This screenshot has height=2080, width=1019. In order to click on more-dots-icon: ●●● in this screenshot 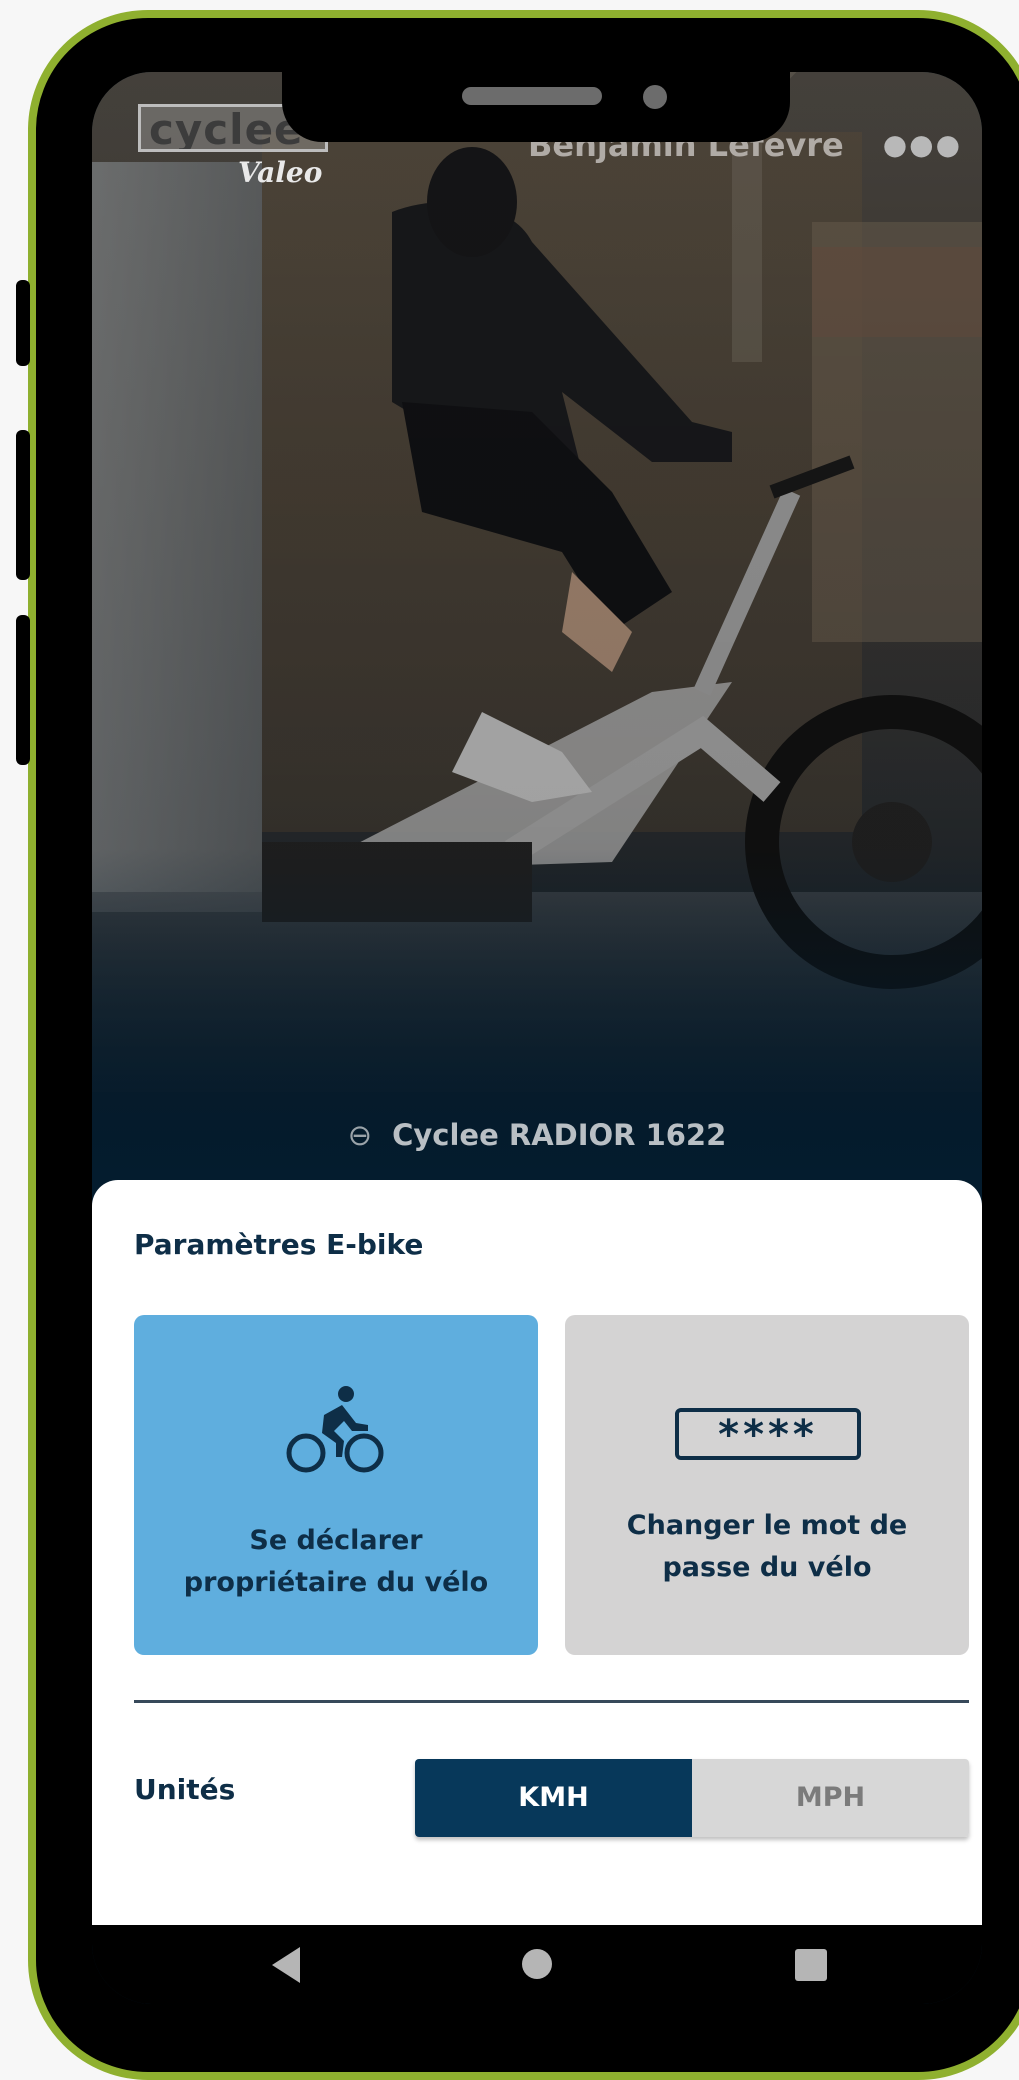, I will do `click(922, 144)`.